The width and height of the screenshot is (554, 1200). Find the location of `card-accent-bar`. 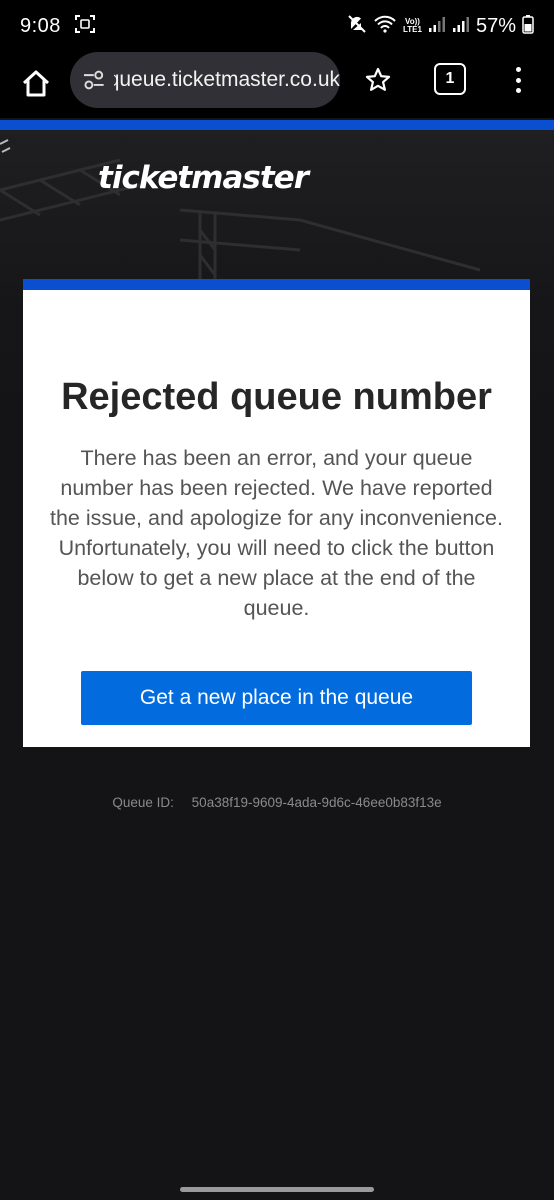

card-accent-bar is located at coordinates (276, 284).